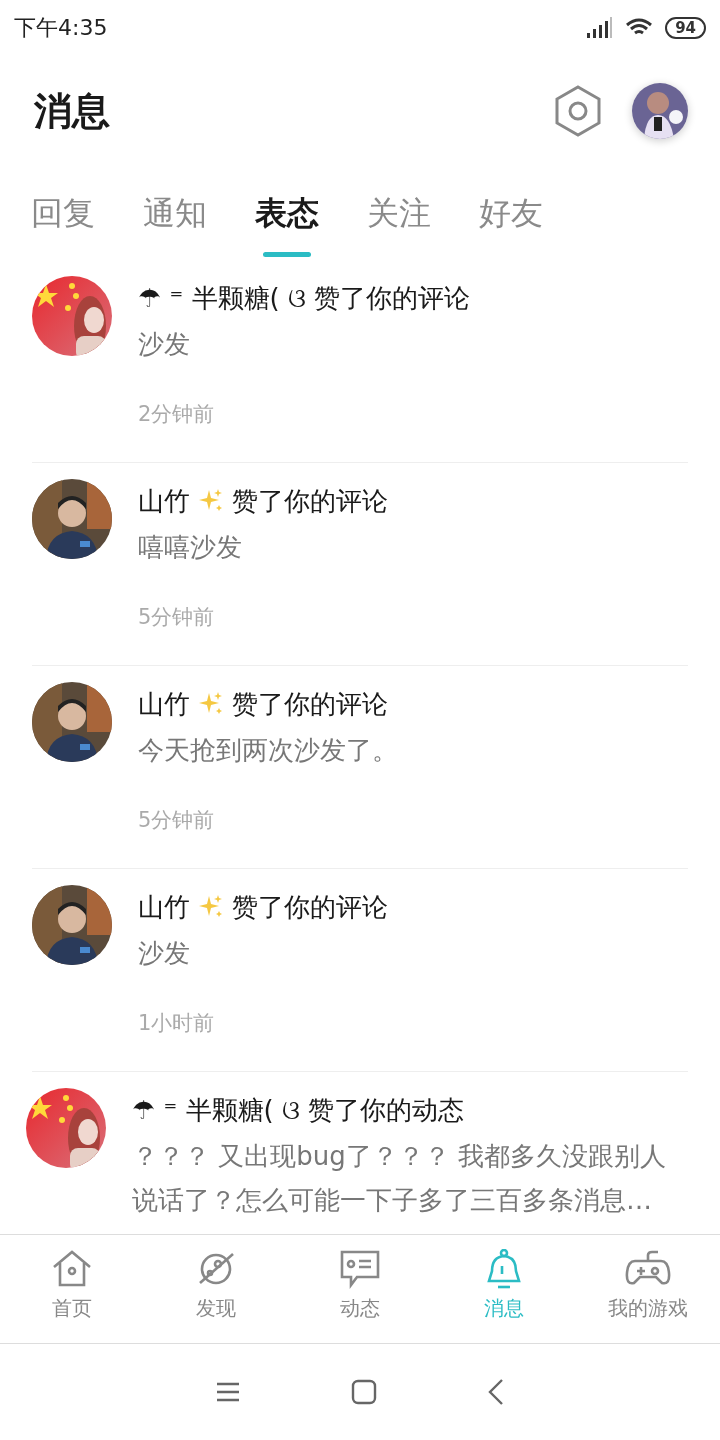 Image resolution: width=720 pixels, height=1440 pixels. I want to click on action-text: 赞了你的动态, so click(386, 1110).